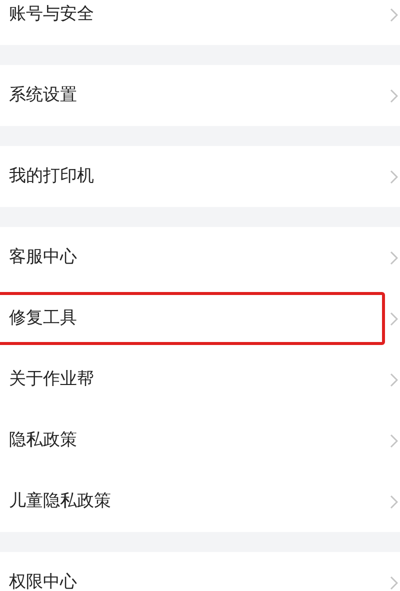 This screenshot has width=400, height=591. What do you see at coordinates (60, 501) in the screenshot?
I see `row-label: 儿童隐私政策` at bounding box center [60, 501].